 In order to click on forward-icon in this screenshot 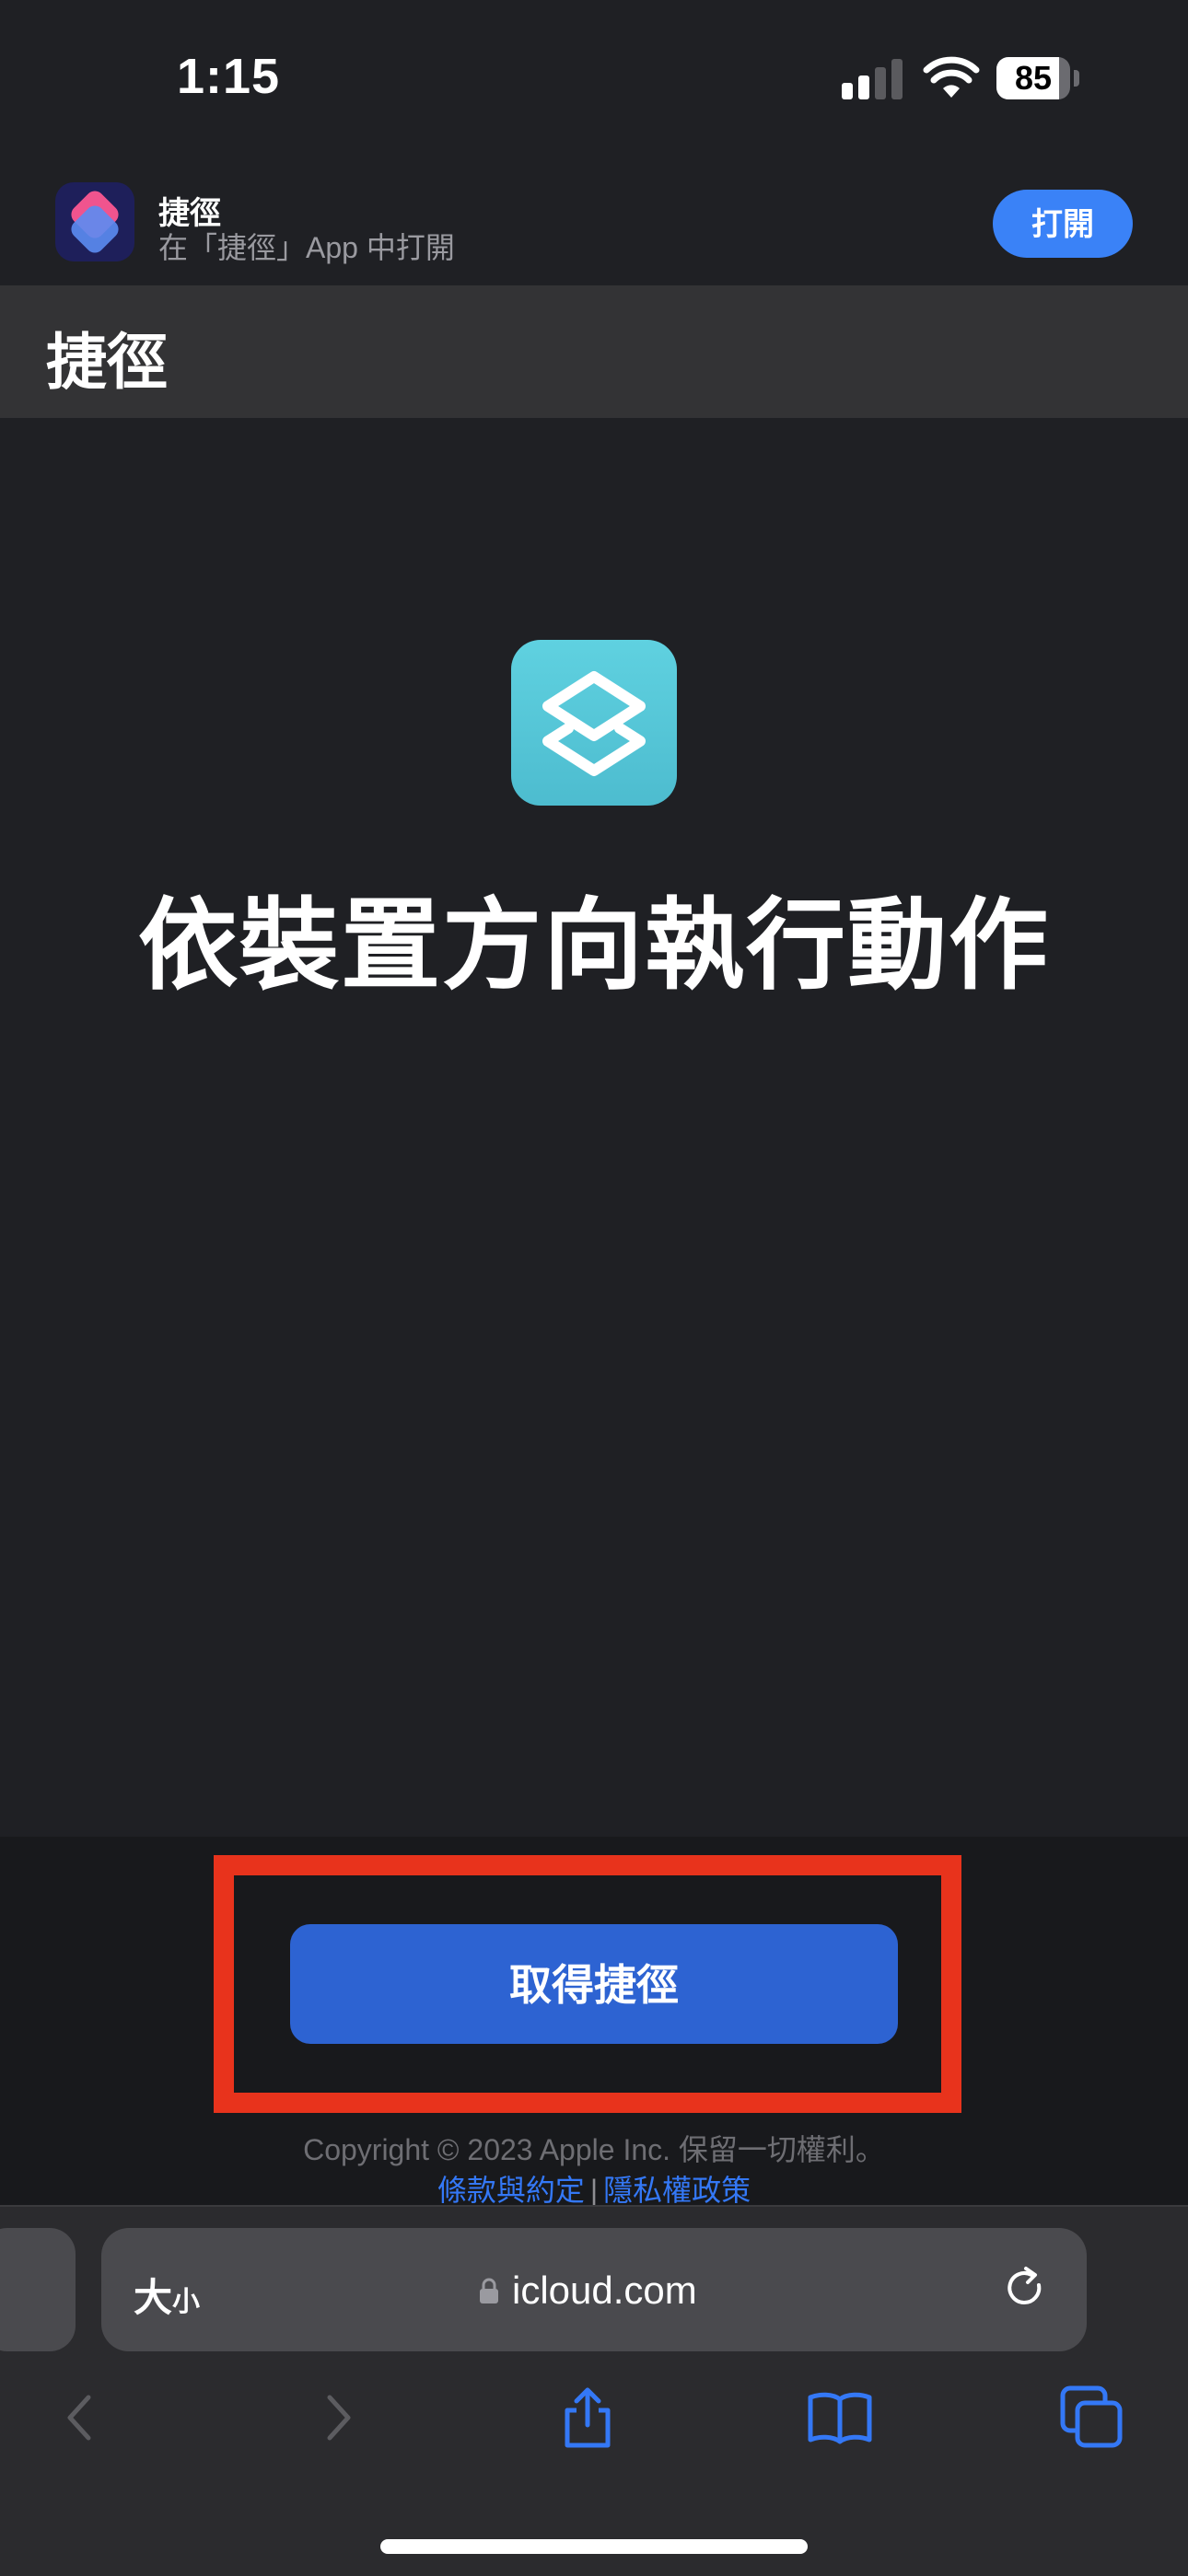, I will do `click(337, 2418)`.